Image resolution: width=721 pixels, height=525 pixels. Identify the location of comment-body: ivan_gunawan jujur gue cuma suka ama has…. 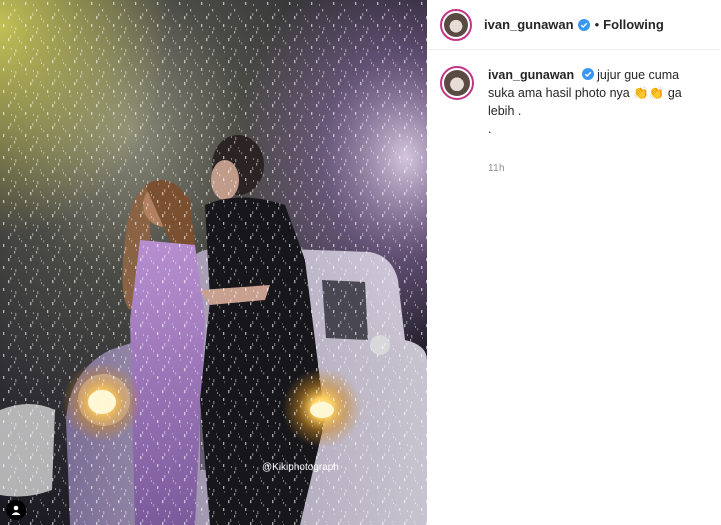
(598, 122).